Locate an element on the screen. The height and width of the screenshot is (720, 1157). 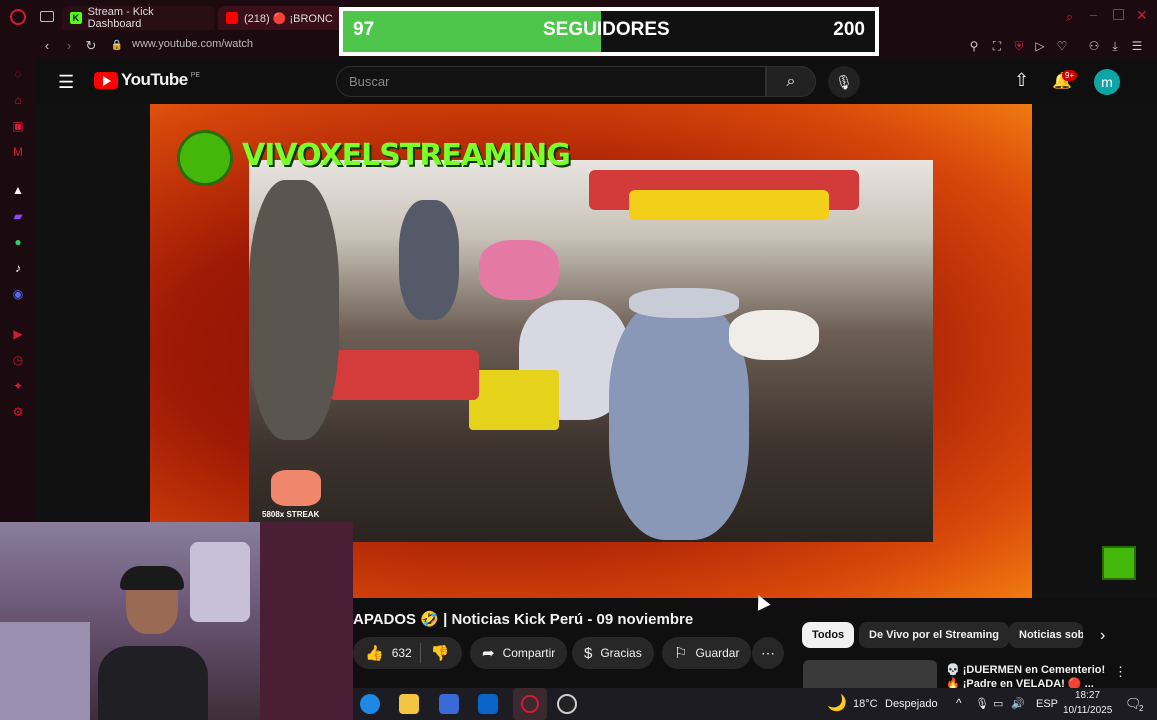
channel-overlay-name: VIVOXELSTREAMING is located at coordinates (406, 155).